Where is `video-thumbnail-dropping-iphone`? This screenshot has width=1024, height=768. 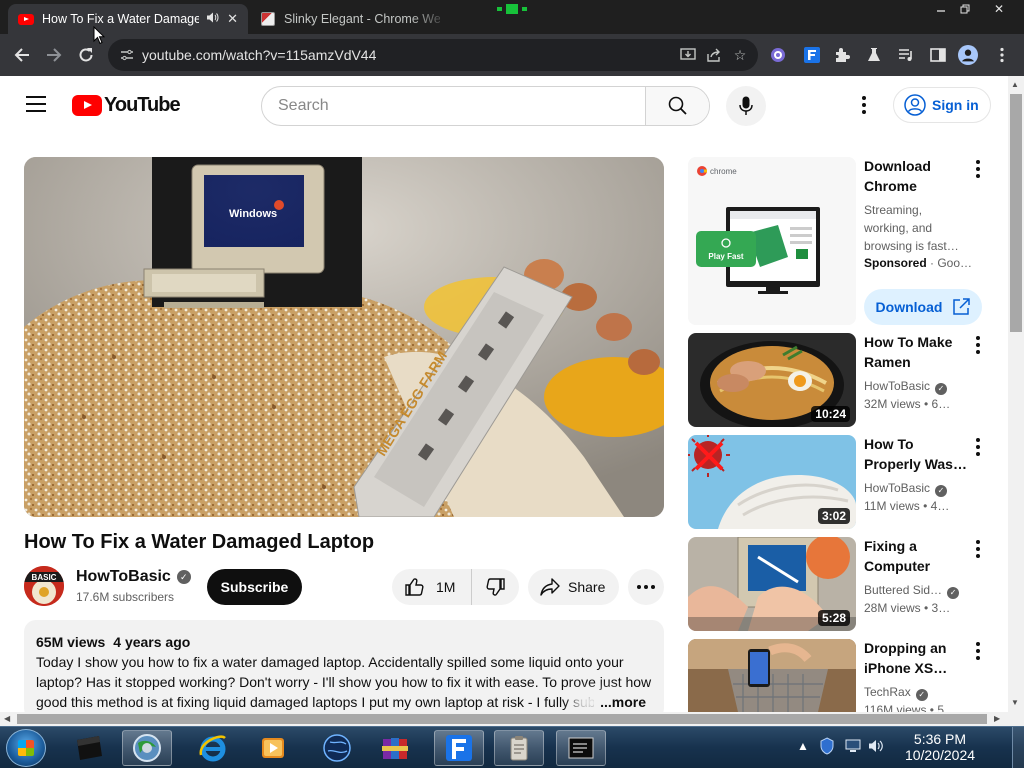
video-thumbnail-dropping-iphone is located at coordinates (772, 675).